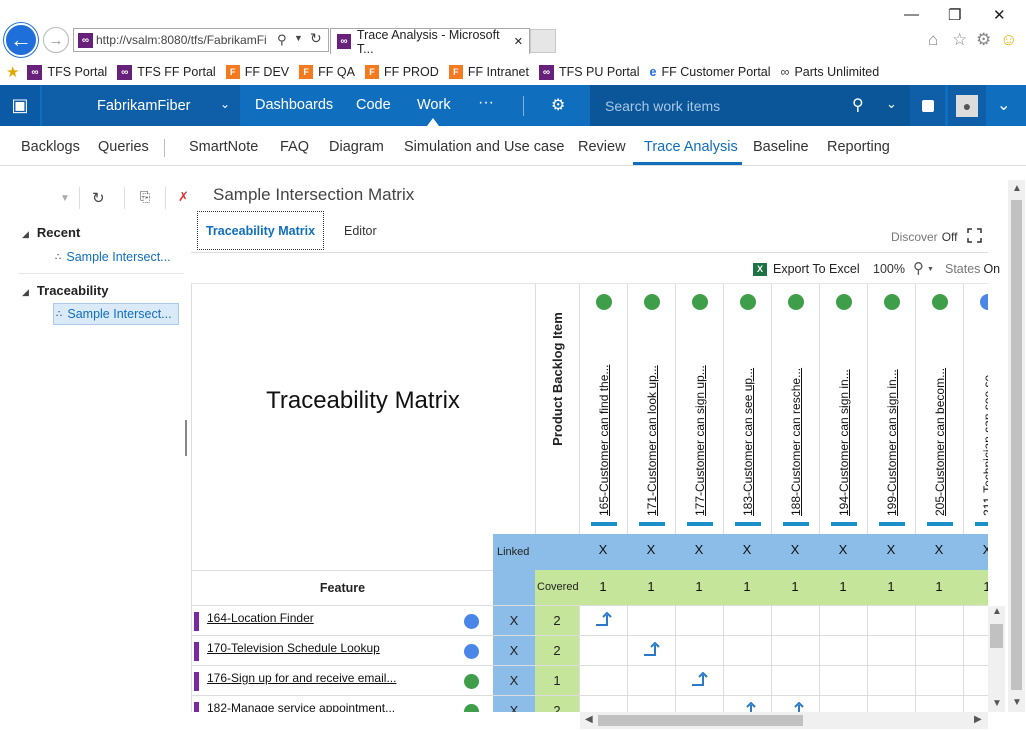 Image resolution: width=1026 pixels, height=730 pixels. What do you see at coordinates (858, 147) in the screenshot?
I see `tab-reporting: Reporting` at bounding box center [858, 147].